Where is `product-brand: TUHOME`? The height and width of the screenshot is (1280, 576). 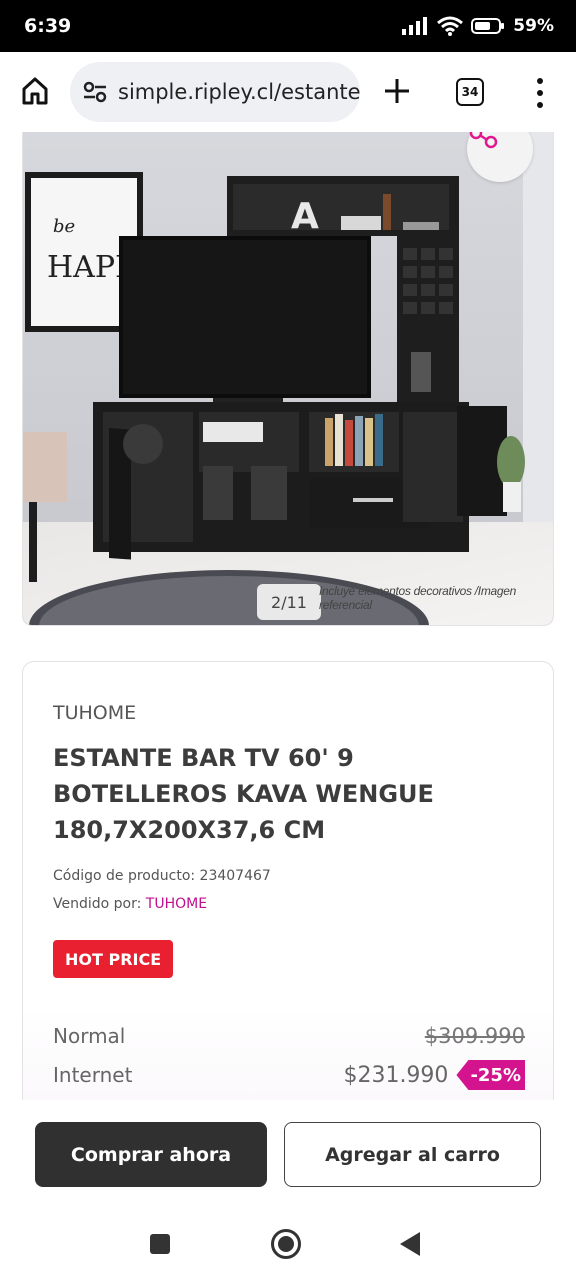
product-brand: TUHOME is located at coordinates (94, 713).